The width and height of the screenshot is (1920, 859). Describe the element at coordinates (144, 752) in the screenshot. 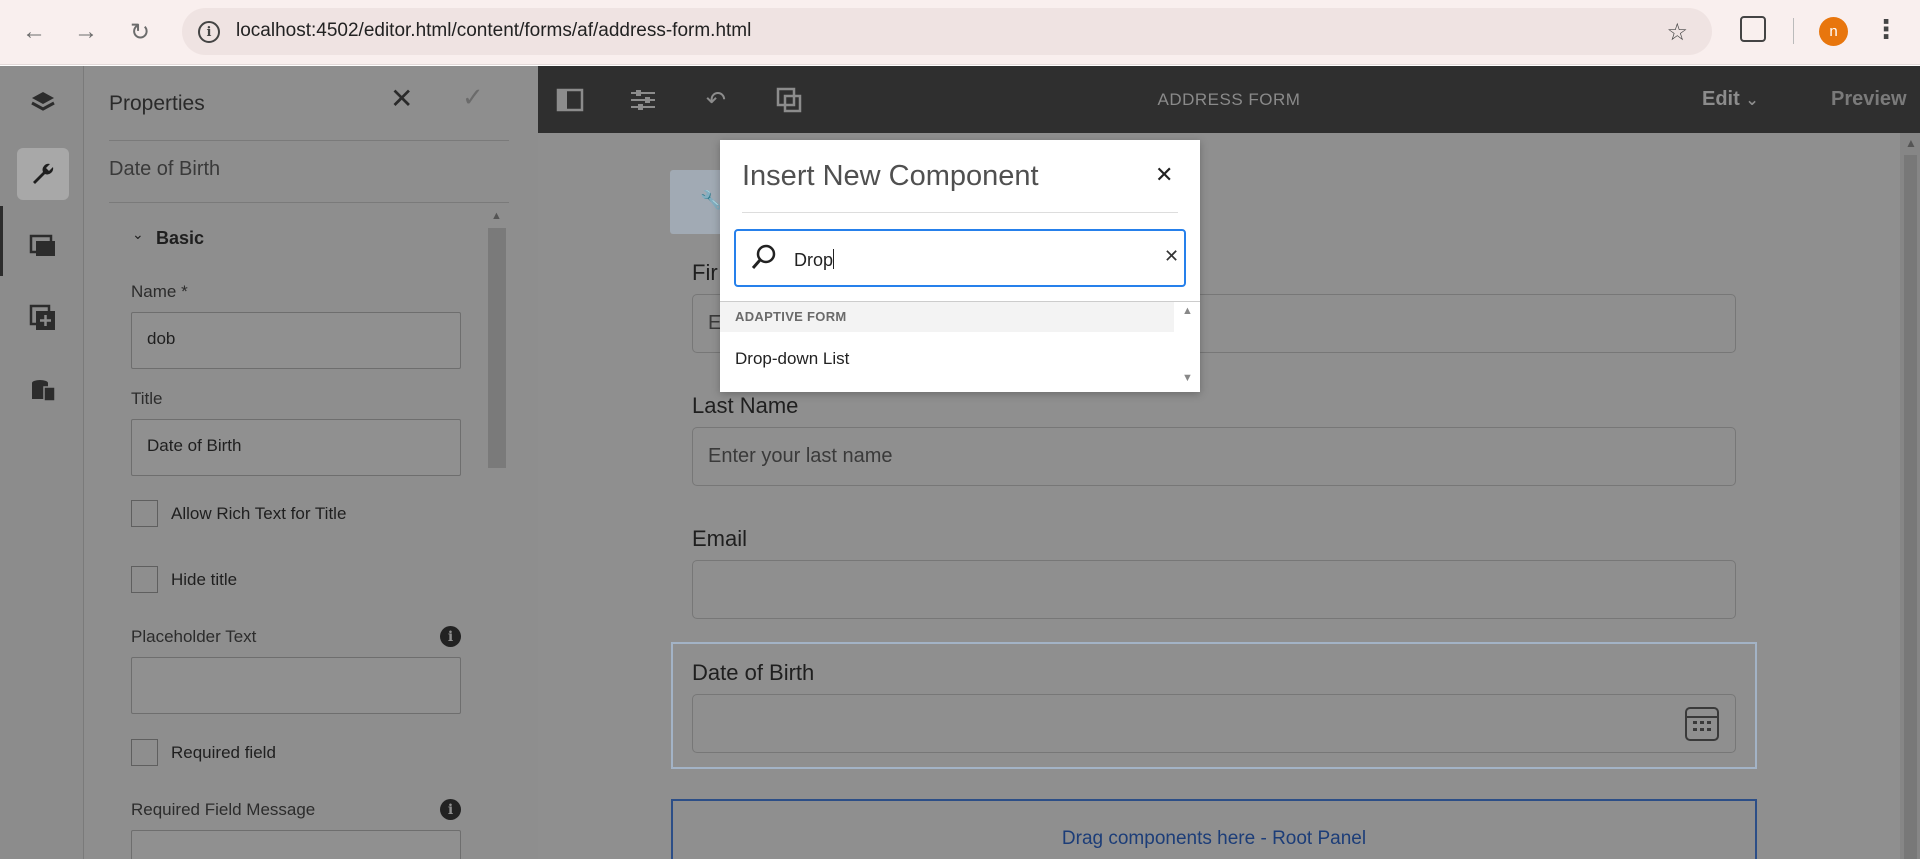

I see `required-checkbox` at that location.